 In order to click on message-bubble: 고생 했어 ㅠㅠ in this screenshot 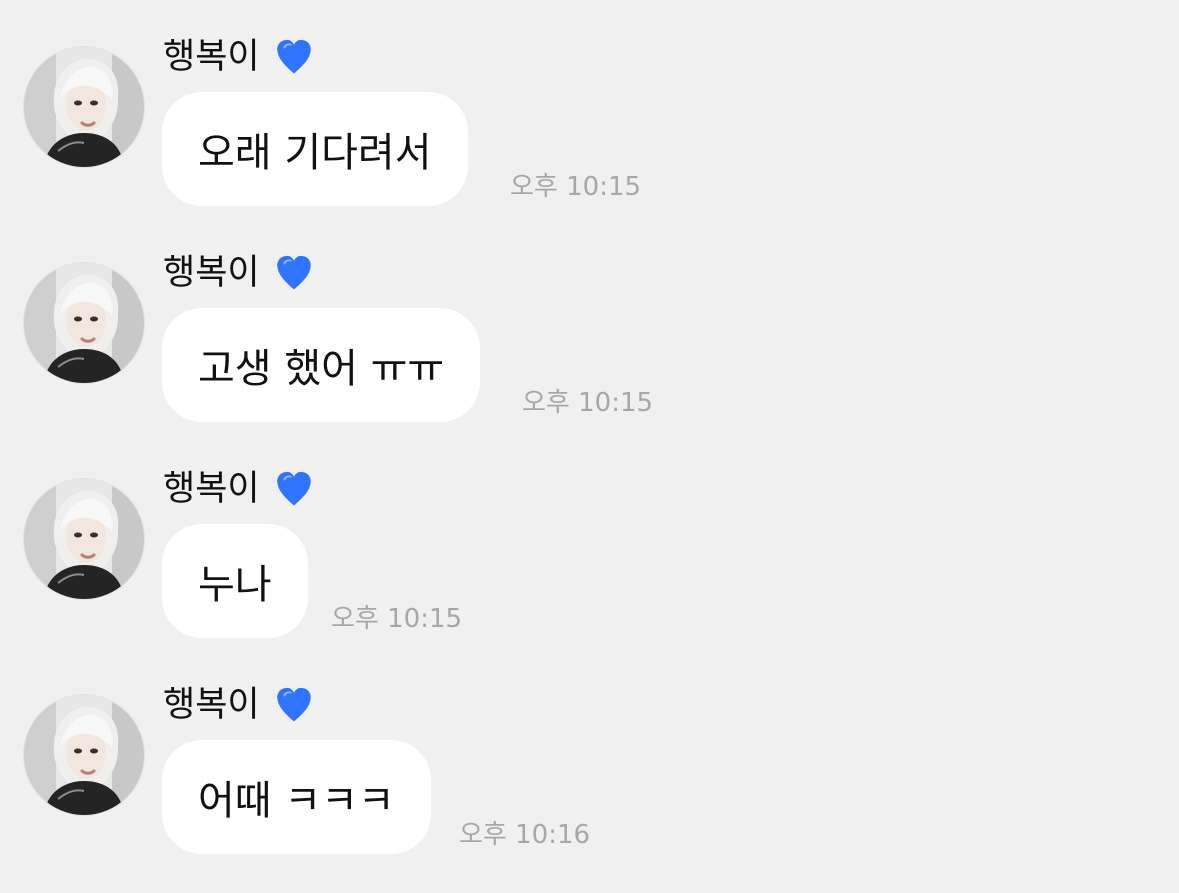, I will do `click(321, 365)`.